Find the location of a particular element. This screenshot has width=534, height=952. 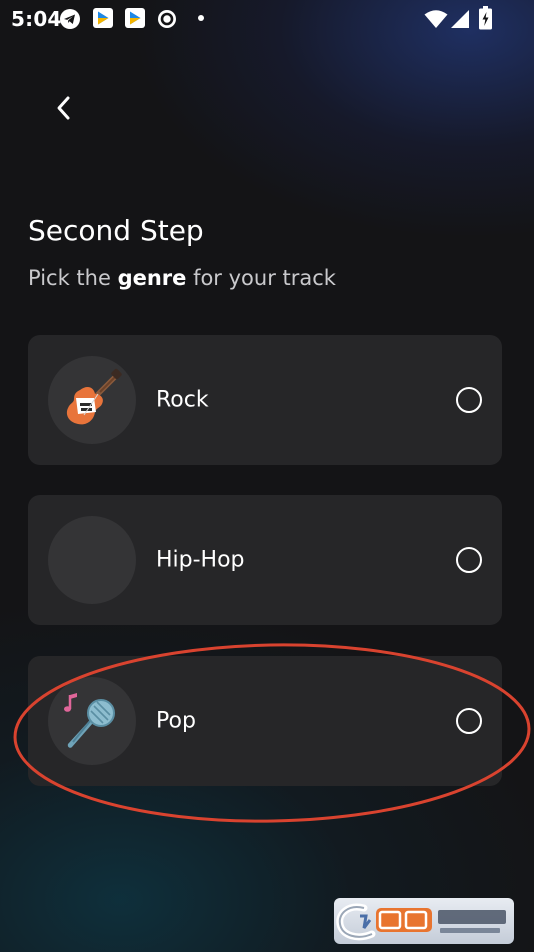

subtitle-emphasis: genre is located at coordinates (152, 278).